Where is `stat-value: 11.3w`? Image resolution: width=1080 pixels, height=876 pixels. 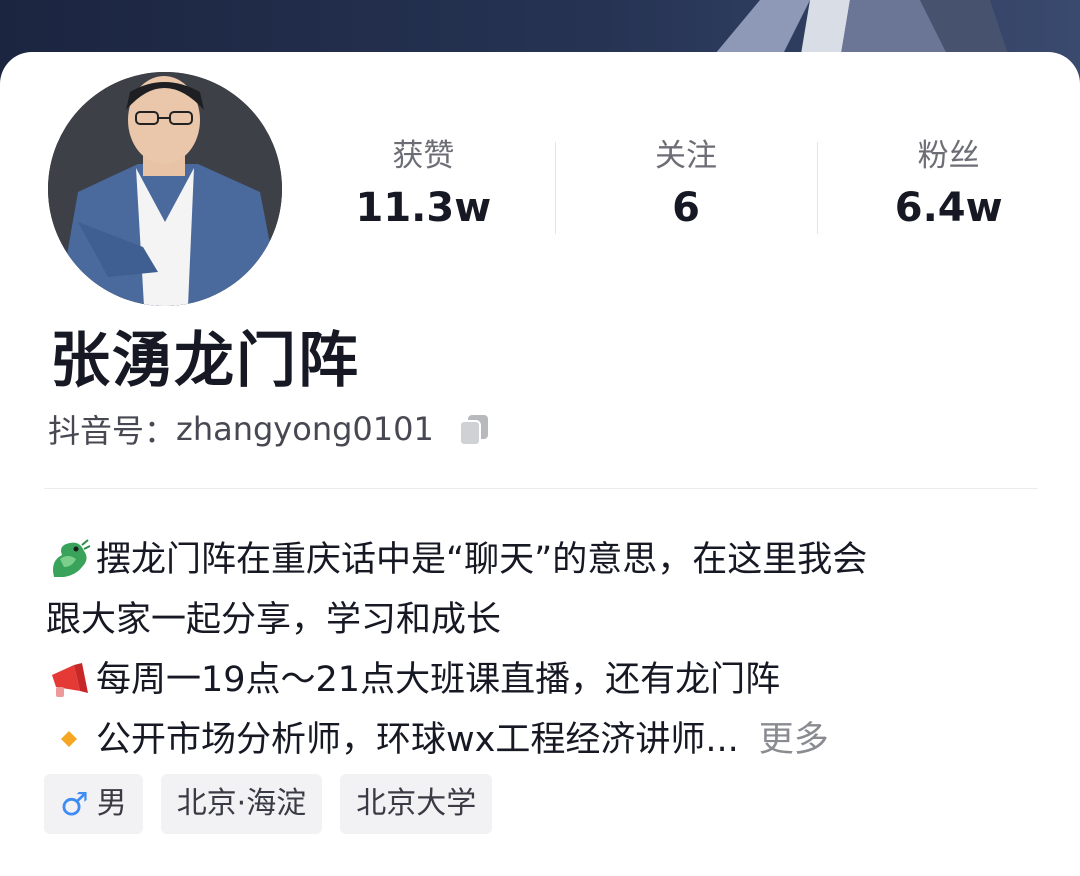
stat-value: 11.3w is located at coordinates (423, 208).